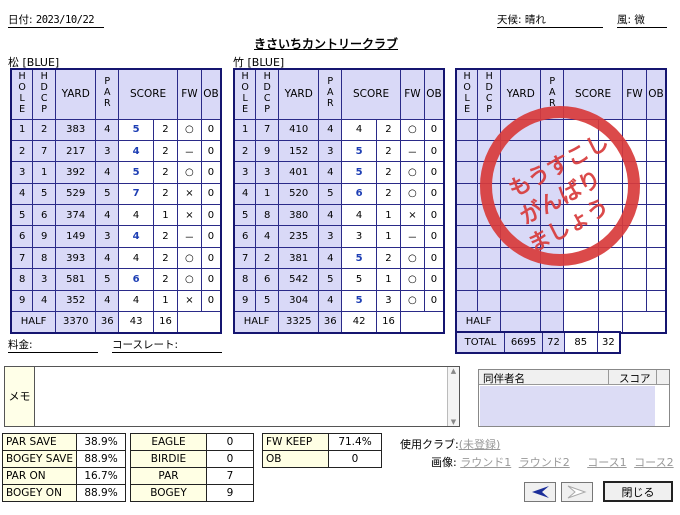  What do you see at coordinates (480, 444) in the screenshot?
I see `clubs-link: (未登録)` at bounding box center [480, 444].